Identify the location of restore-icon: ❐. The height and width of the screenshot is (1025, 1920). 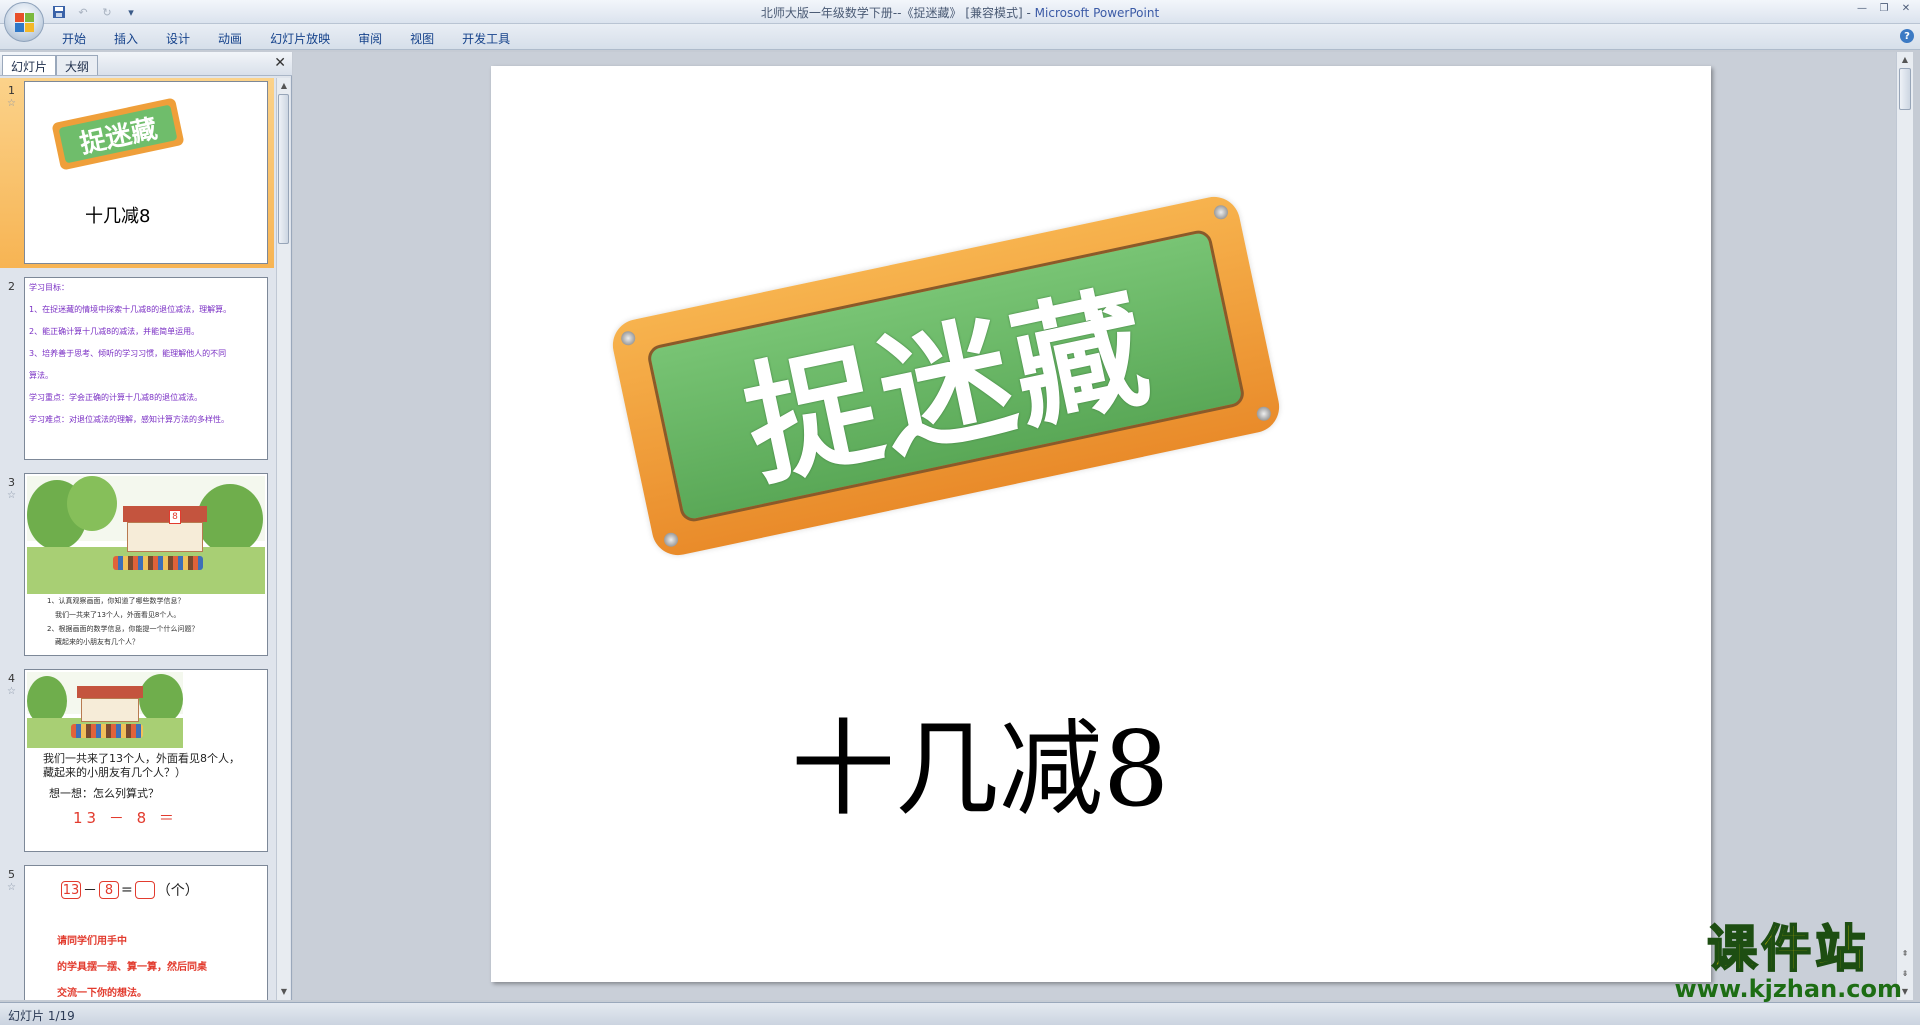
(1884, 8).